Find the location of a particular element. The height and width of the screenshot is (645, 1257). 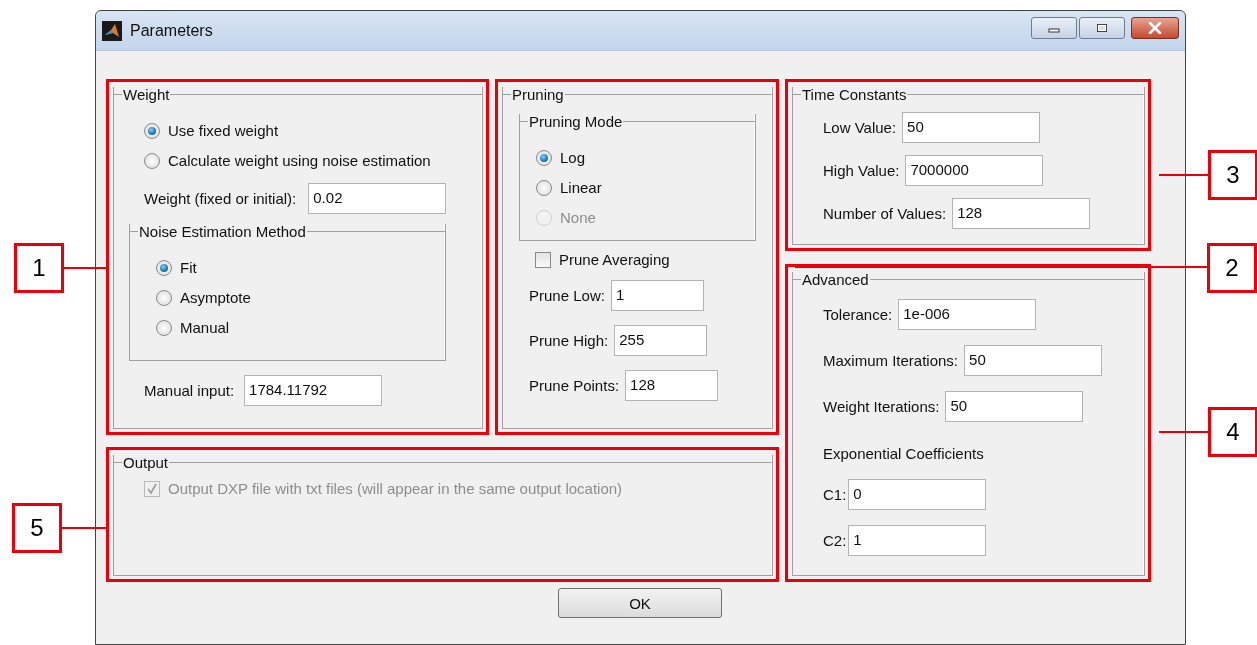

group-title: Pruning is located at coordinates (538, 94).